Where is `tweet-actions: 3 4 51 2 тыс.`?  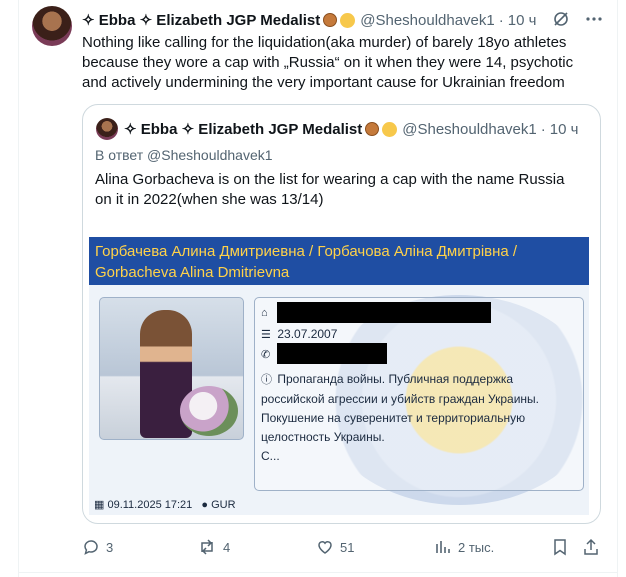 tweet-actions: 3 4 51 2 тыс. is located at coordinates (342, 548).